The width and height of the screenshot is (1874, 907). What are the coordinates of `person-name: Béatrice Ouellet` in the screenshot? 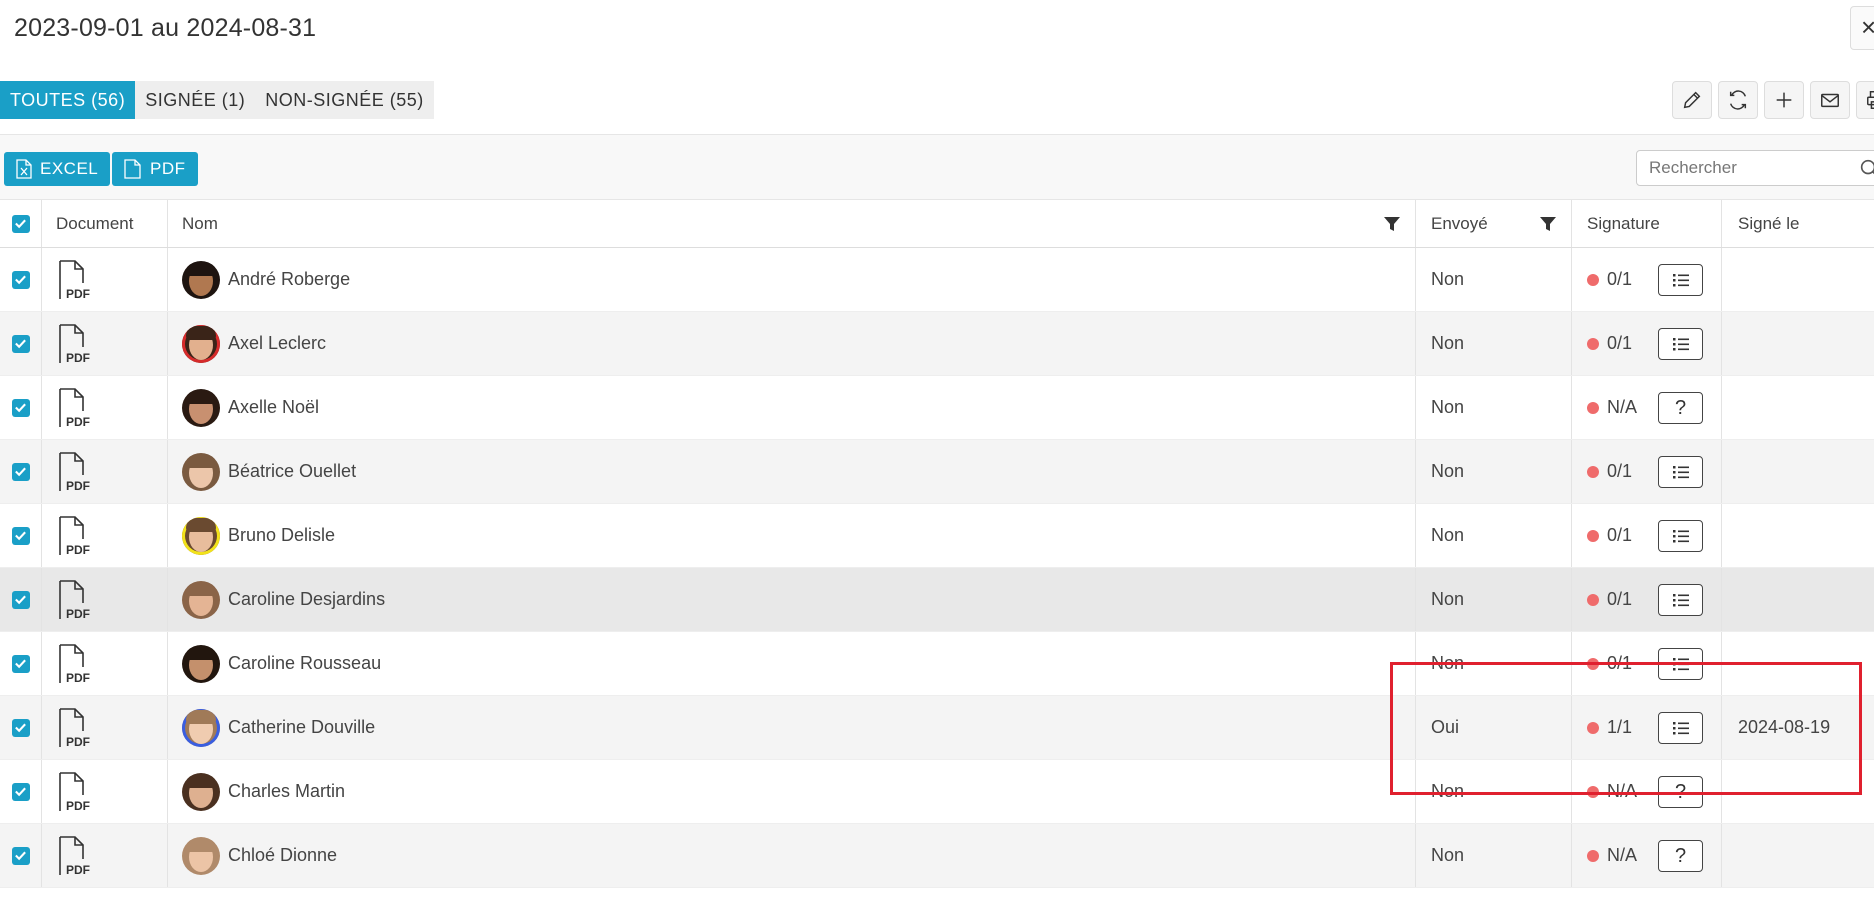 It's located at (292, 471).